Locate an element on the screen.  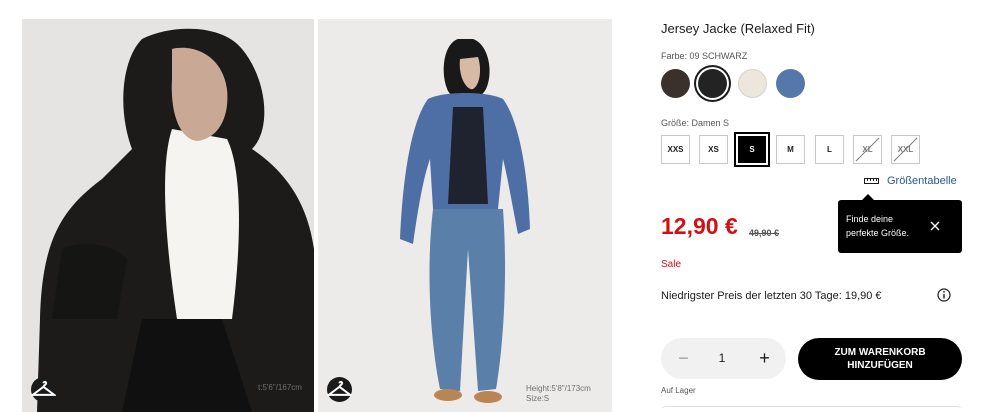
size-button-label: XXL is located at coordinates (905, 149).